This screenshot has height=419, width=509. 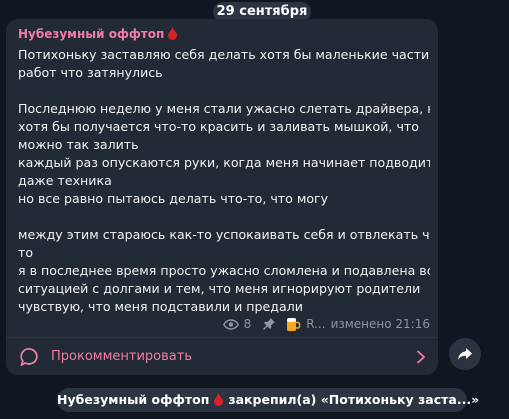 I want to click on comments-label: Прокомментировать, so click(x=121, y=356).